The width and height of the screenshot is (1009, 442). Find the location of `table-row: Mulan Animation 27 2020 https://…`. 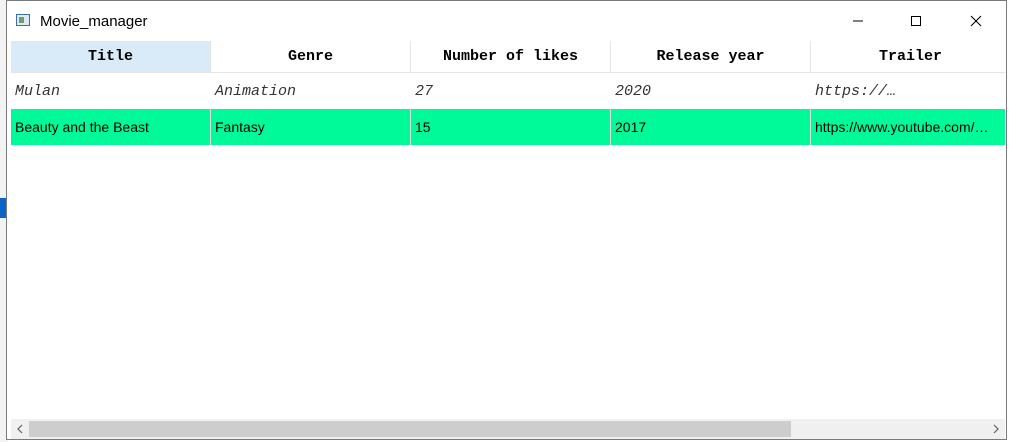

table-row: Mulan Animation 27 2020 https://… is located at coordinates (508, 91).